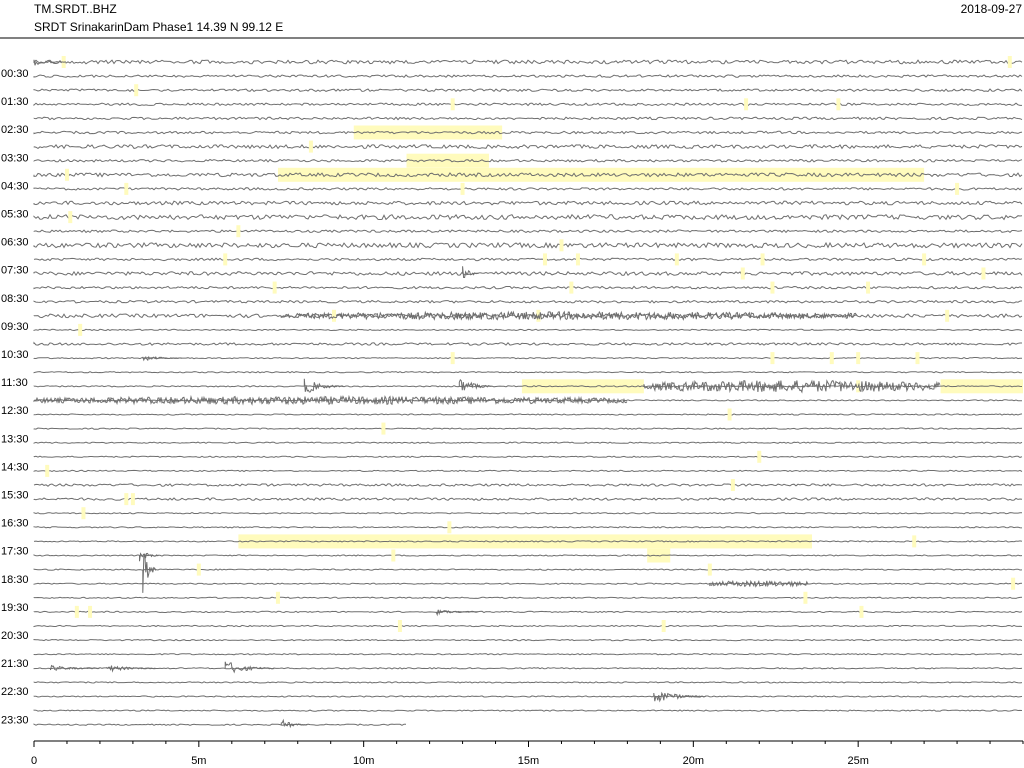 This screenshot has width=1024, height=768. Describe the element at coordinates (15, 158) in the screenshot. I see `row-time-label: 03:30` at that location.